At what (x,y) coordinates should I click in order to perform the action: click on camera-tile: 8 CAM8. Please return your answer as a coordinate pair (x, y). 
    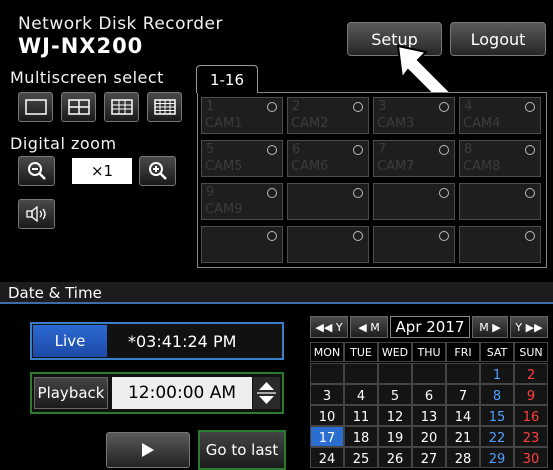
    Looking at the image, I should click on (500, 158).